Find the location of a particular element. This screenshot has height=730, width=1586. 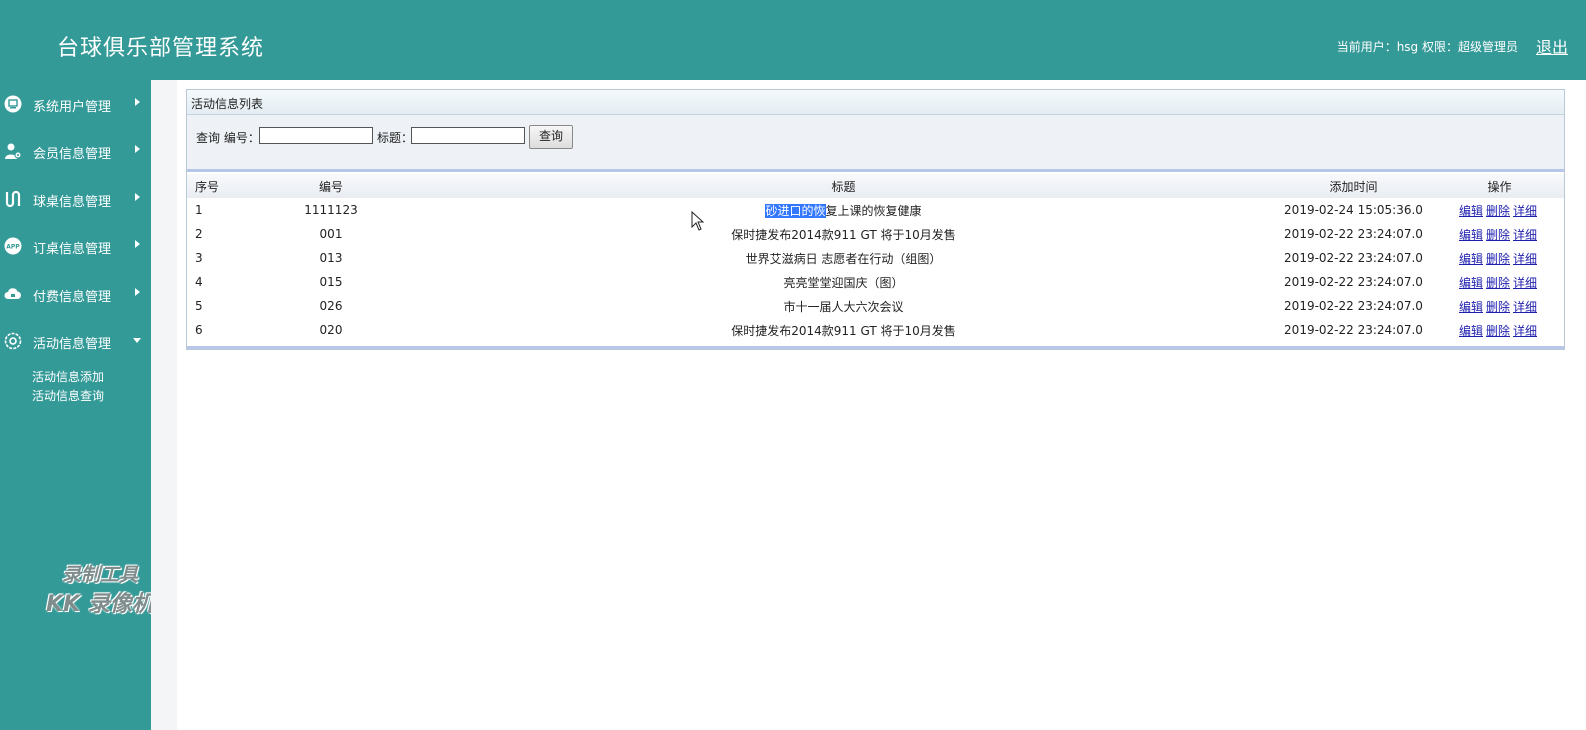

cell-number: 015 is located at coordinates (331, 282).